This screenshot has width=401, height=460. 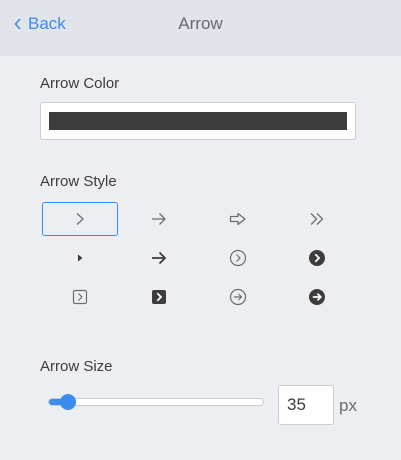 I want to click on style-option-chevron-right, so click(x=80, y=219).